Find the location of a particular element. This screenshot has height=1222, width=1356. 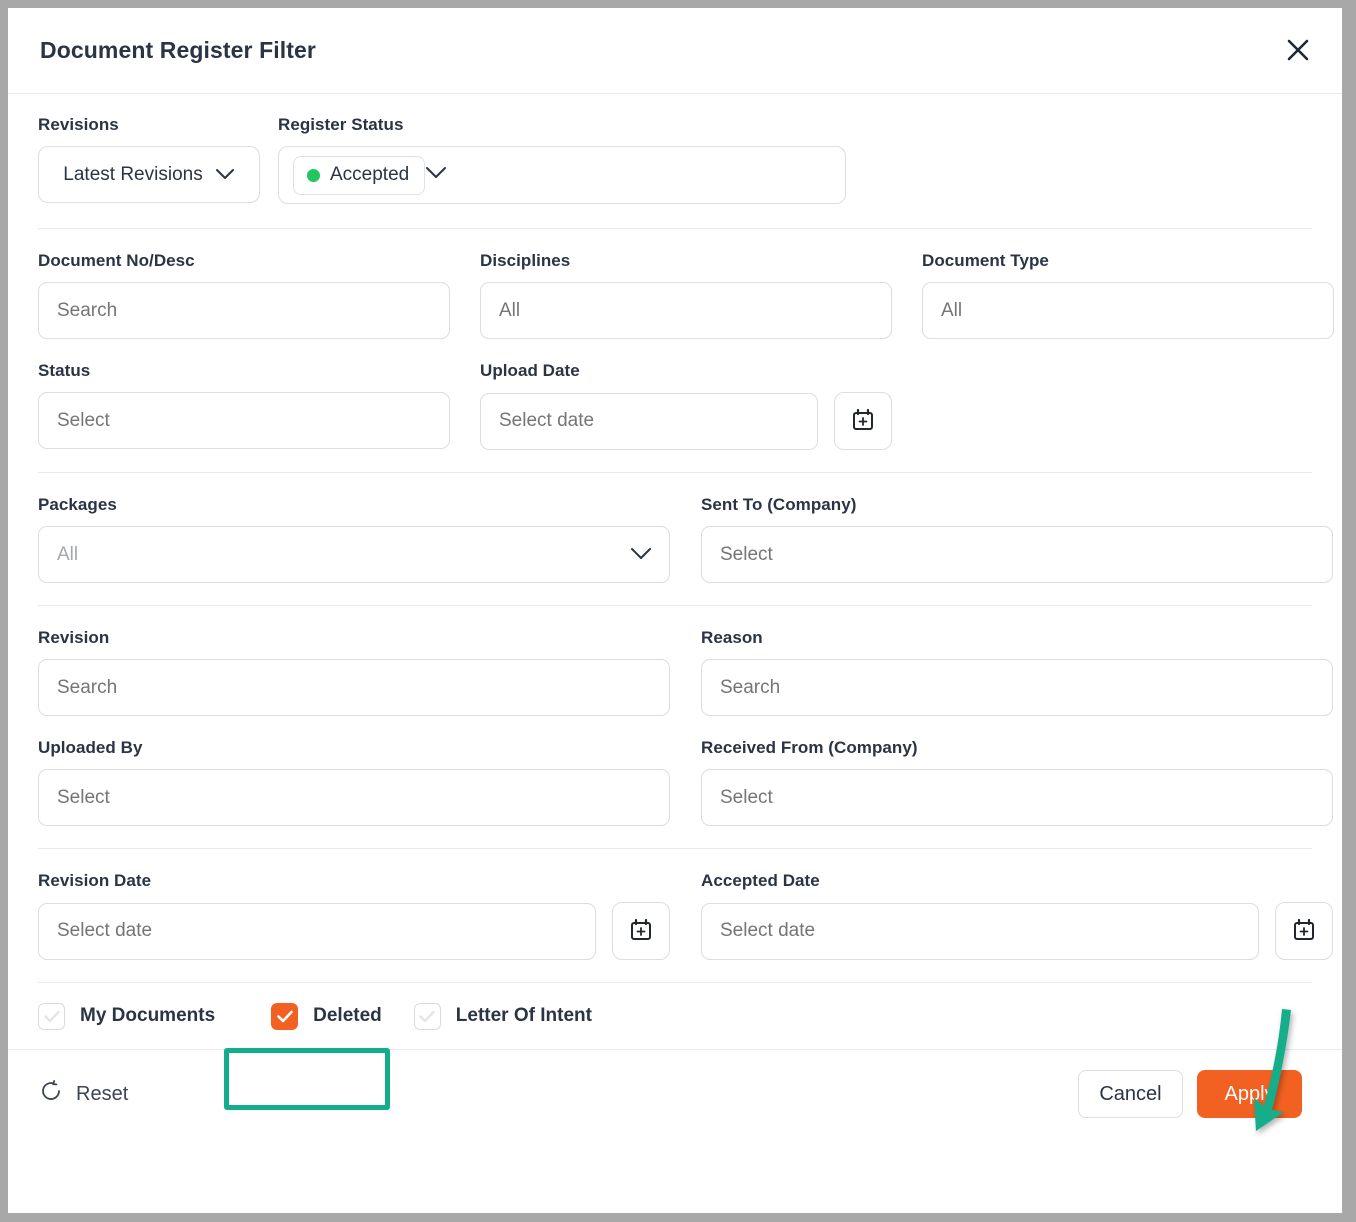

status-chip-accepted: Accepted is located at coordinates (359, 175).